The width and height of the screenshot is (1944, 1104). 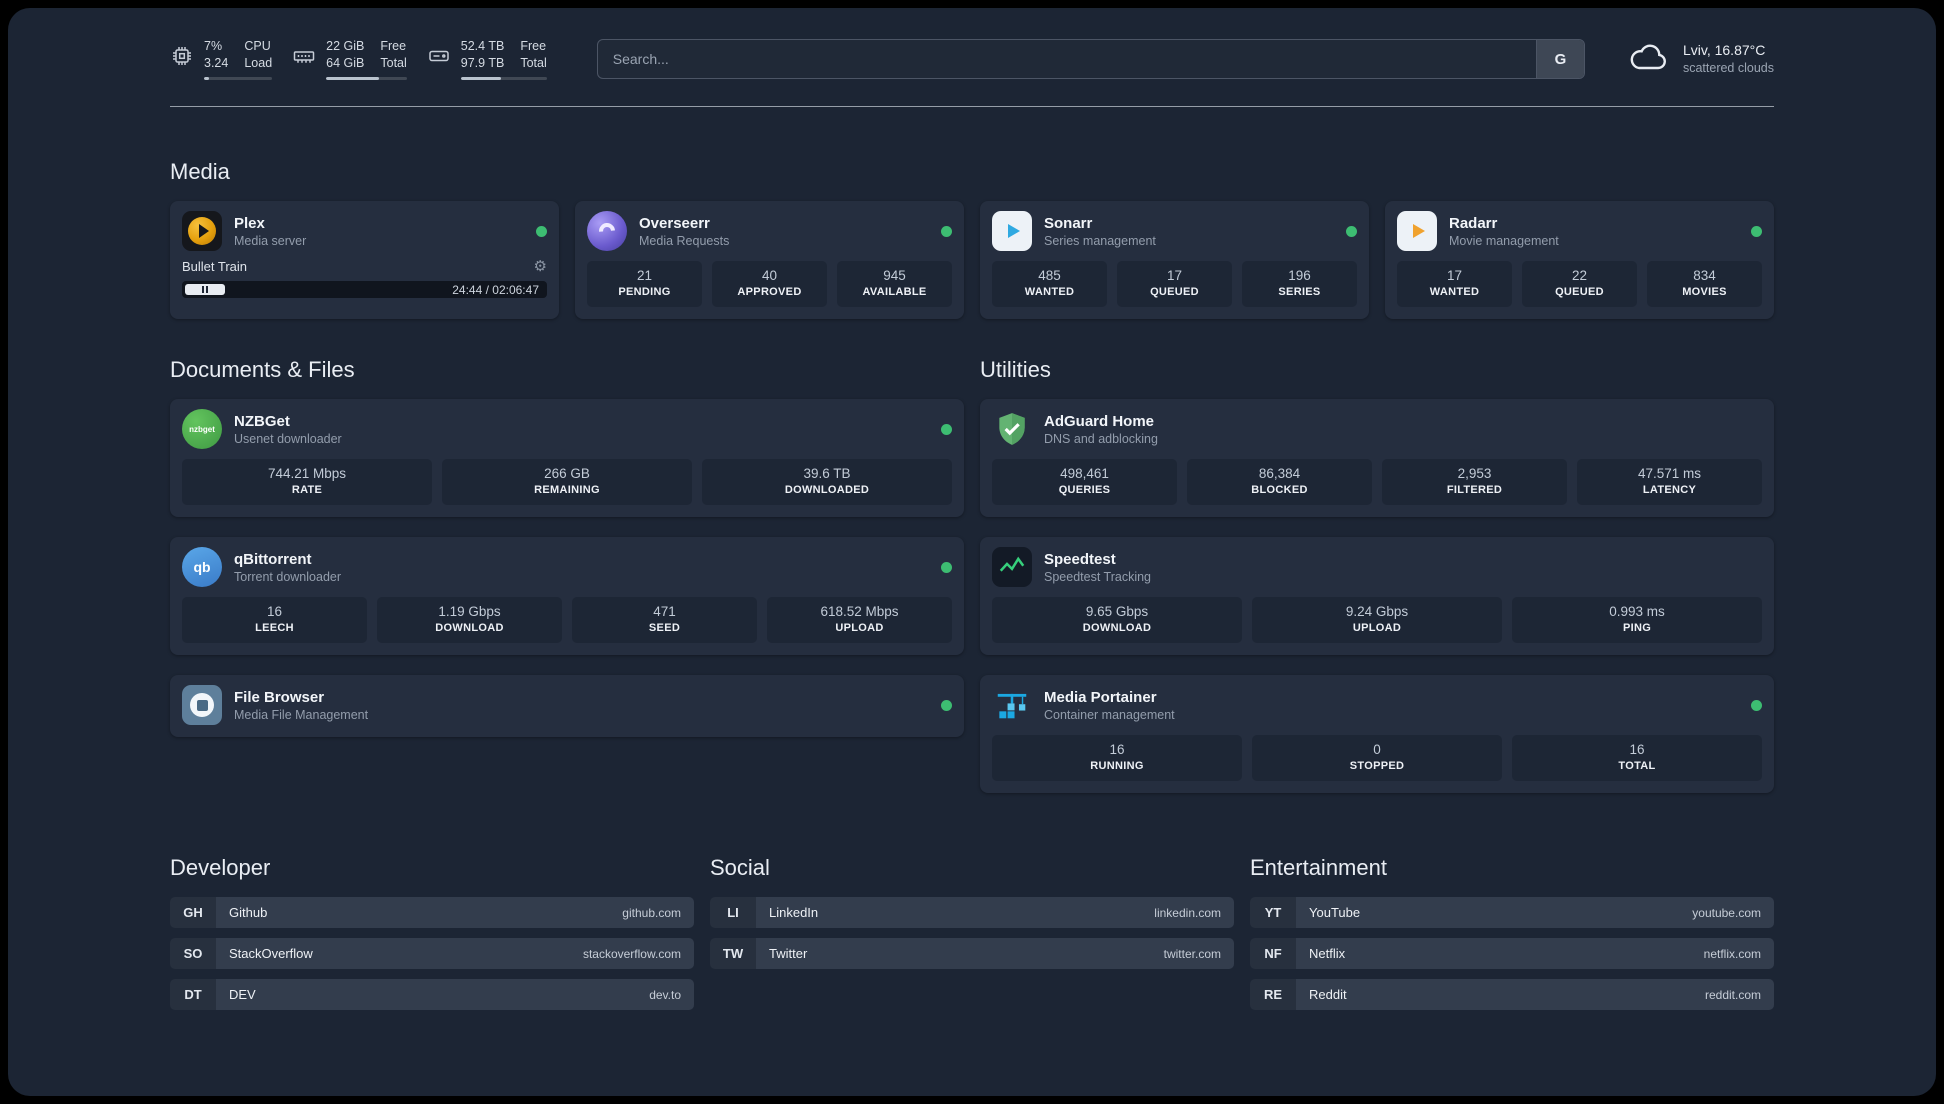 I want to click on service-link-portainer: Media Portainer Container management, so click(x=1377, y=705).